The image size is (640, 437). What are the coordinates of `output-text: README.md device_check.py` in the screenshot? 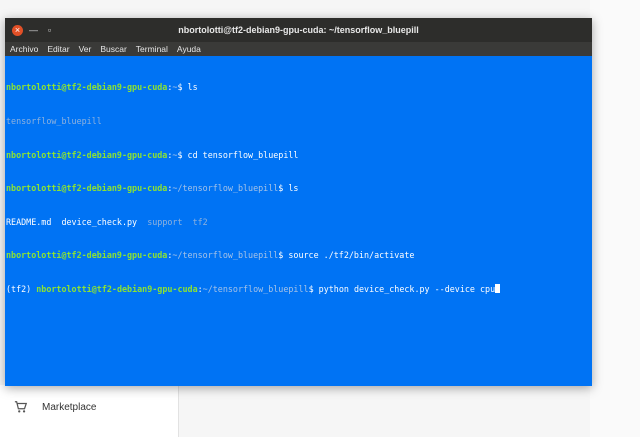 It's located at (77, 221).